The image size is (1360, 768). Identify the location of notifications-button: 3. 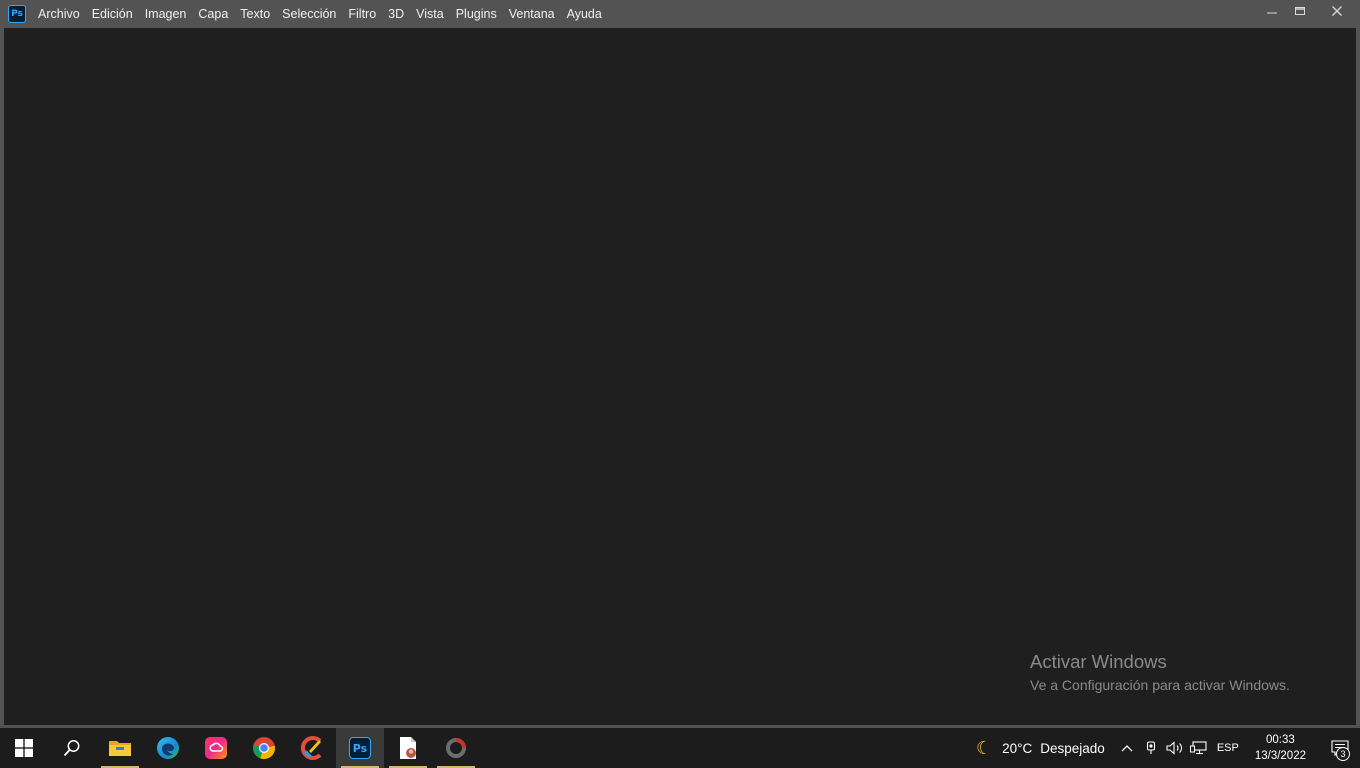
(1340, 748).